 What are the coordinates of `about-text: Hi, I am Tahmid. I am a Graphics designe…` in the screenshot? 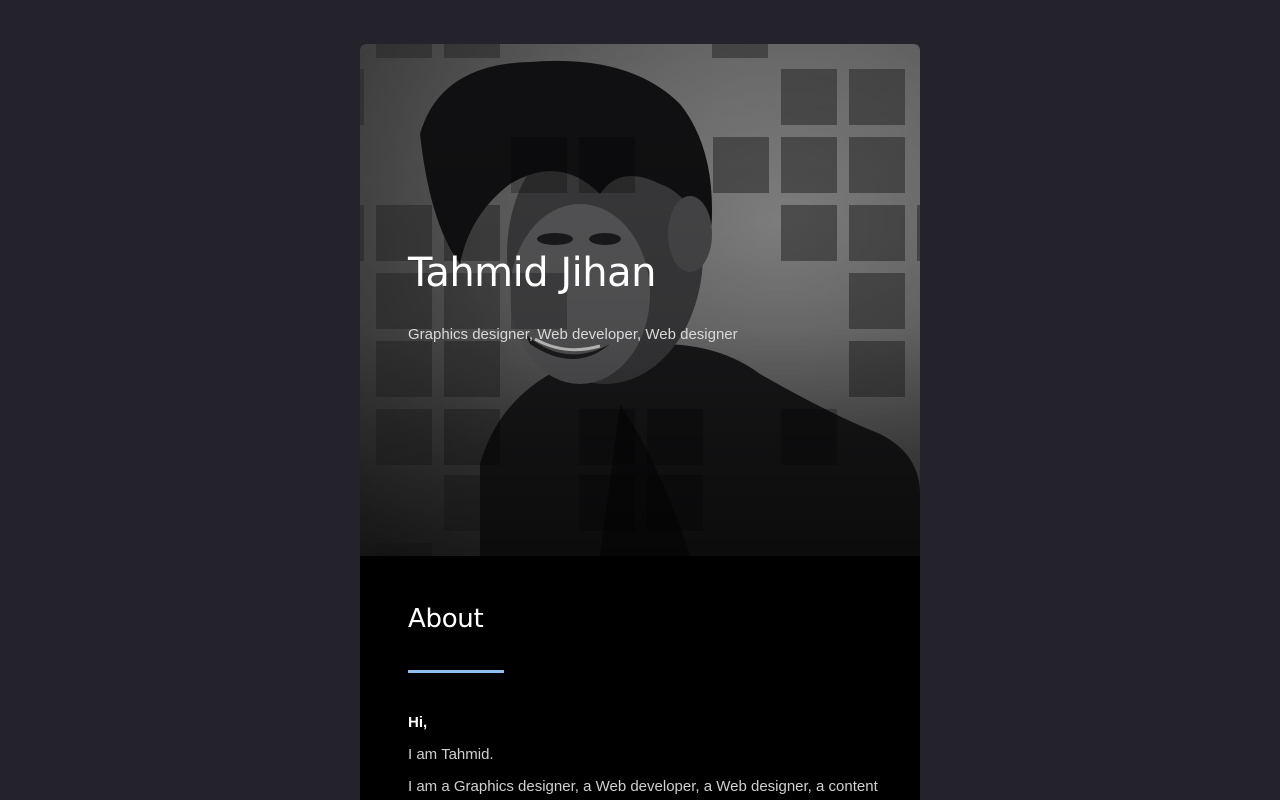 It's located at (643, 753).